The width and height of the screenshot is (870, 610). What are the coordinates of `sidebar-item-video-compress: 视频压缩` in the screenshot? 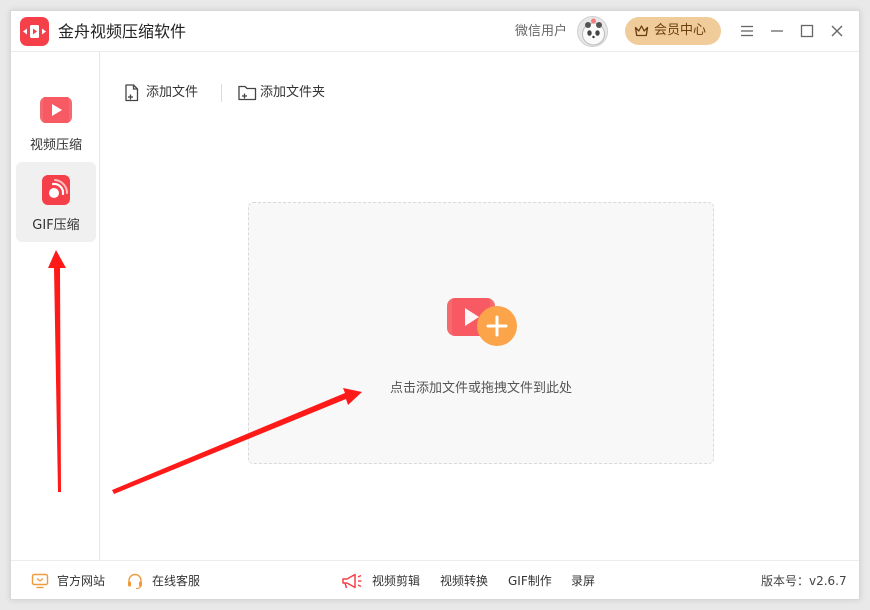 It's located at (56, 122).